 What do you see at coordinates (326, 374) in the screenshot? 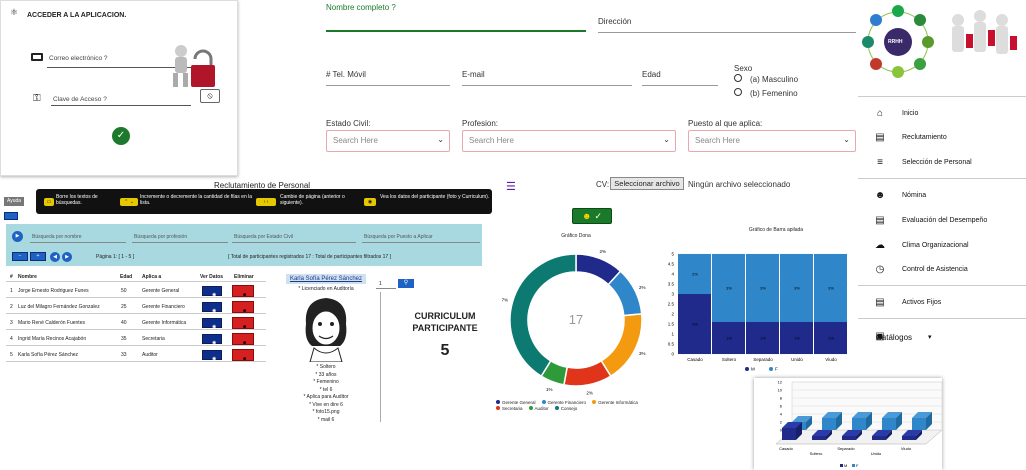
I see `detail-line: * 33 años` at bounding box center [326, 374].